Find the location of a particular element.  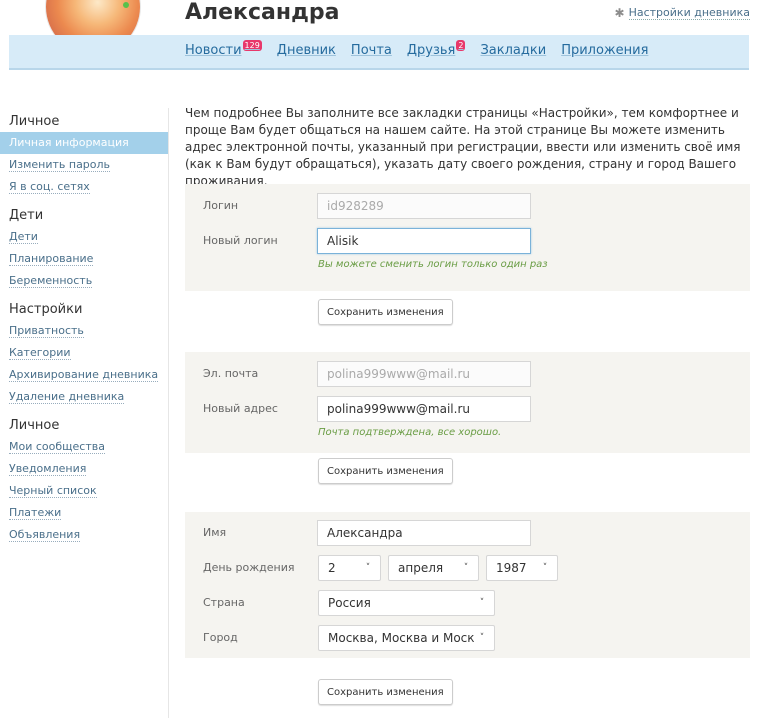

login-hint: Вы можете сменить логин только один раз is located at coordinates (433, 264).